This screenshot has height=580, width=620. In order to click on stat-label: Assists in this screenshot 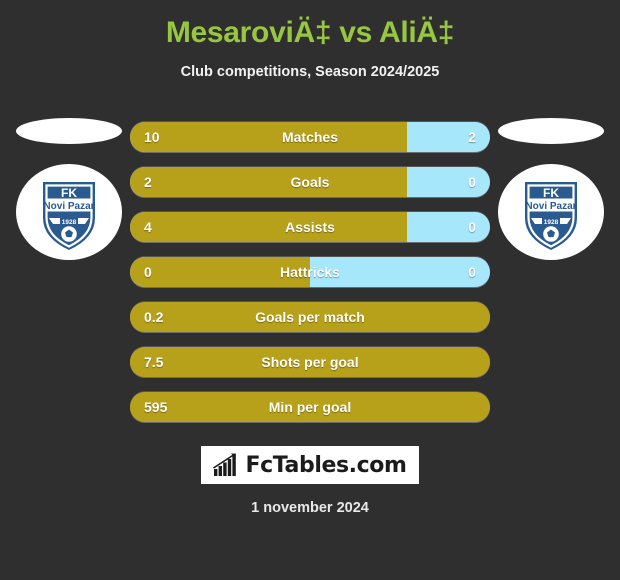, I will do `click(310, 227)`.